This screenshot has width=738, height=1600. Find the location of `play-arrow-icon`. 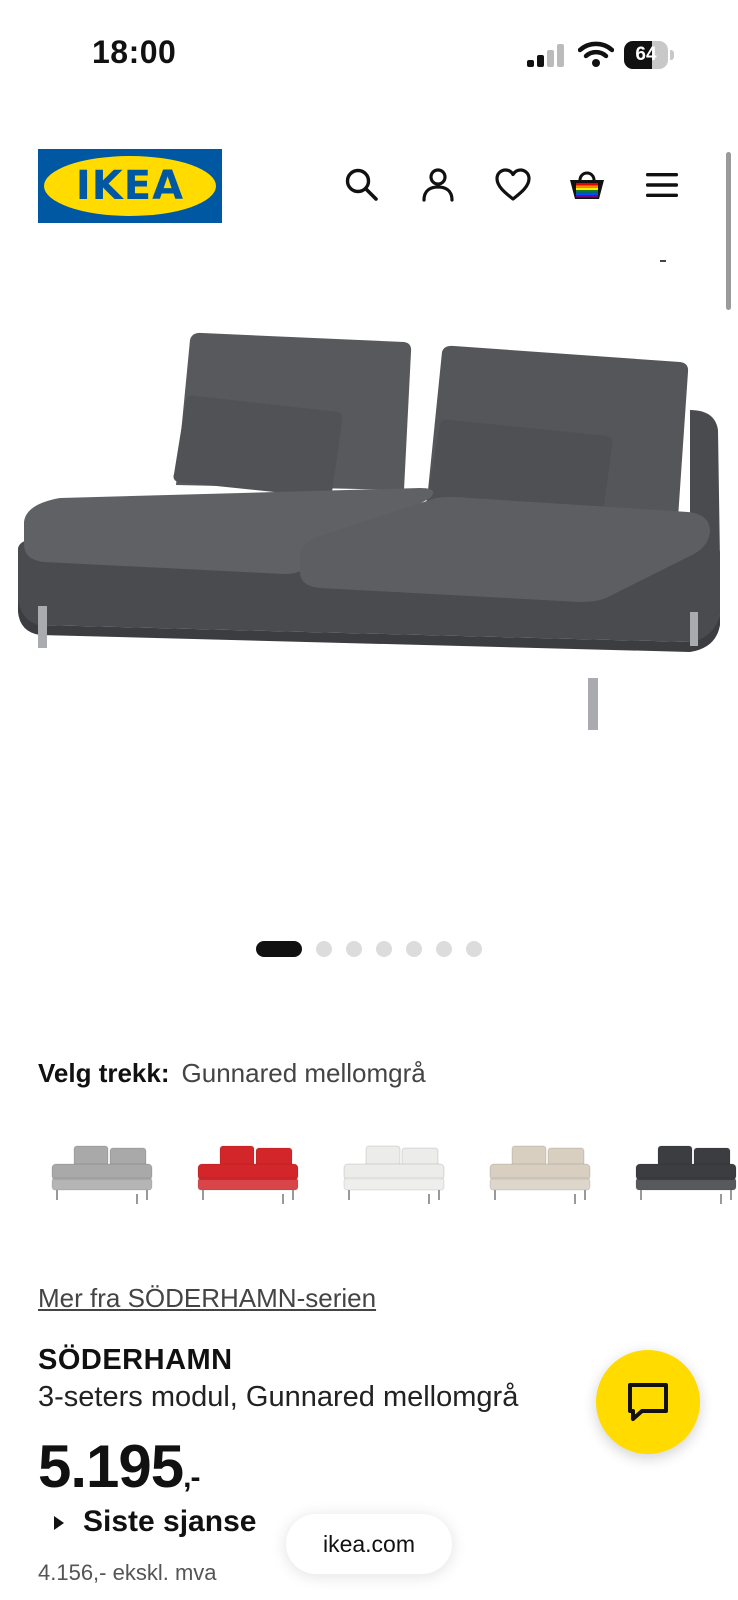

play-arrow-icon is located at coordinates (59, 1523).